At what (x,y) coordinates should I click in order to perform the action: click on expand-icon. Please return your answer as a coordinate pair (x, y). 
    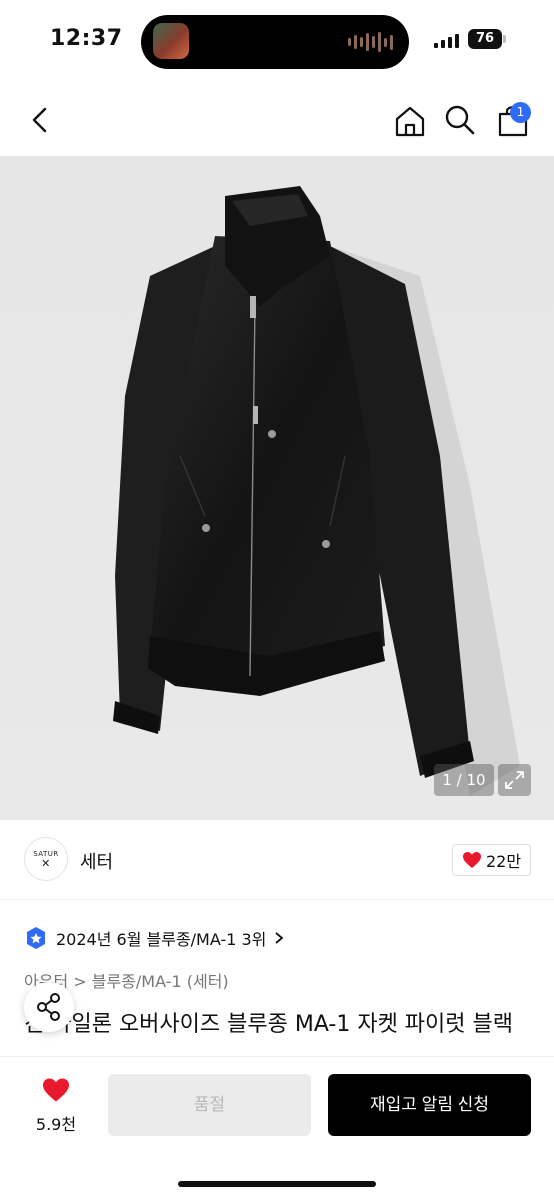
    Looking at the image, I should click on (514, 780).